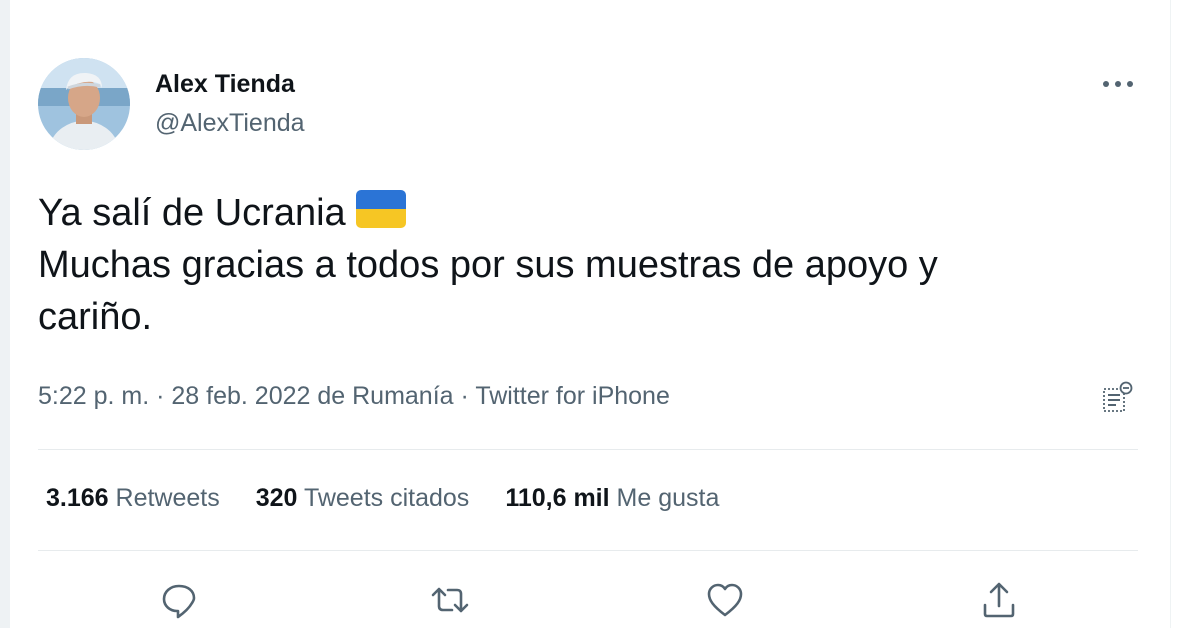 The height and width of the screenshot is (628, 1200). What do you see at coordinates (588, 213) in the screenshot?
I see `tweet-text-line: Ya salí de Ucrania` at bounding box center [588, 213].